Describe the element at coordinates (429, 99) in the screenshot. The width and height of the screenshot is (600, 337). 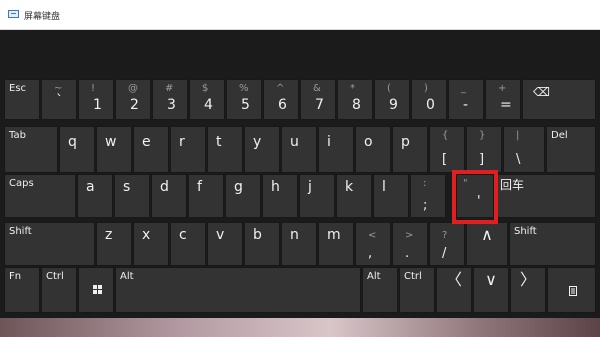
I see `key-0: ) 0` at that location.